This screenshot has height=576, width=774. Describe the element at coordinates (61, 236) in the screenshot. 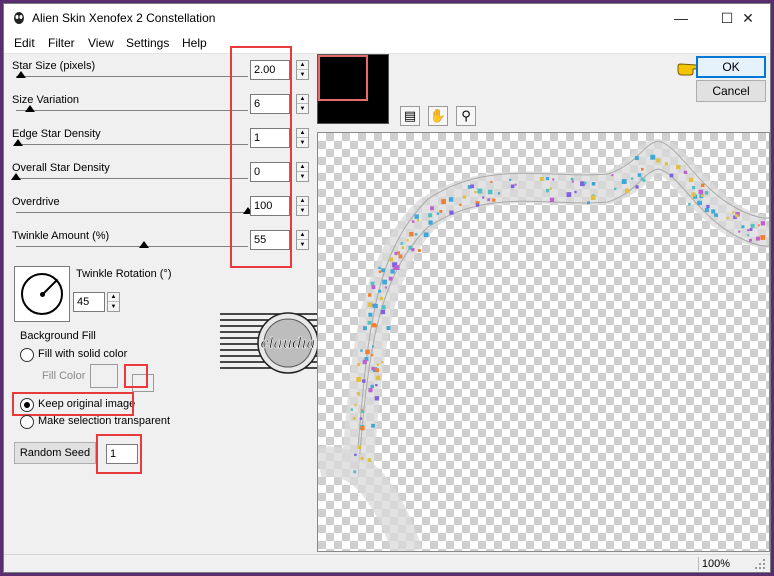

I see `slider-label: Twinkle Amount (%)` at that location.